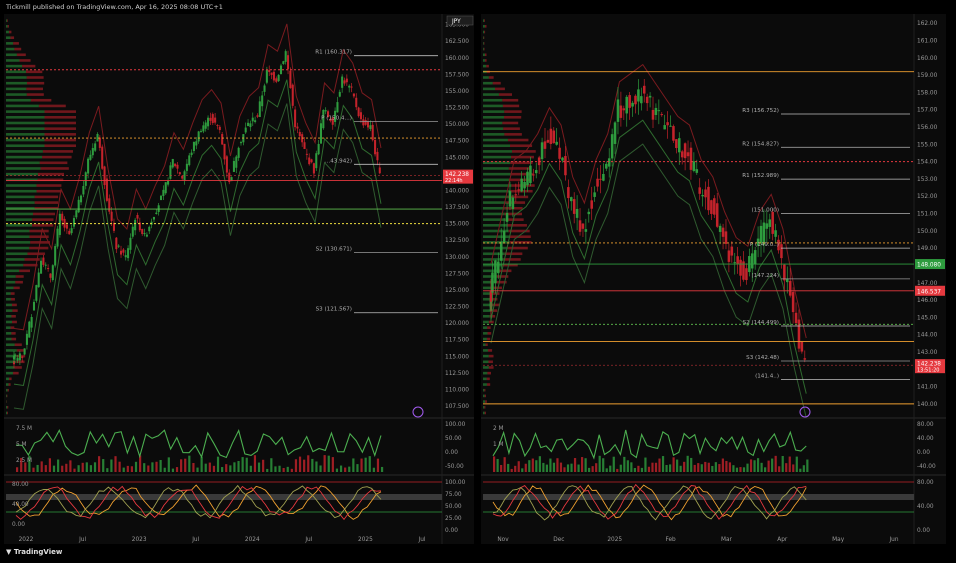 Image resolution: width=956 pixels, height=563 pixels. Describe the element at coordinates (457, 241) in the screenshot. I see `y-axis-tick-label: 132.500` at that location.